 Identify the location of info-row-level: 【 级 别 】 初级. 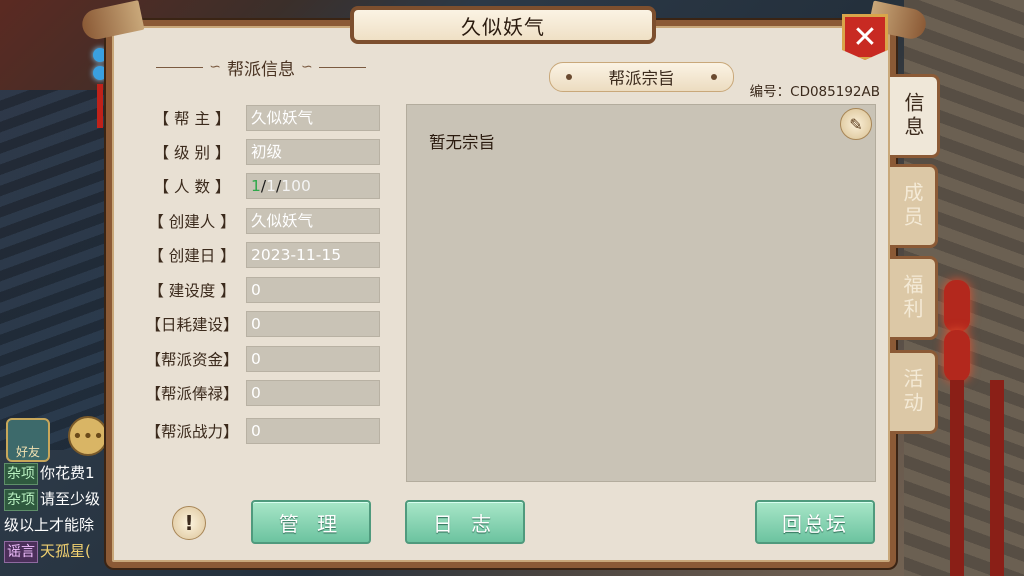
(259, 152).